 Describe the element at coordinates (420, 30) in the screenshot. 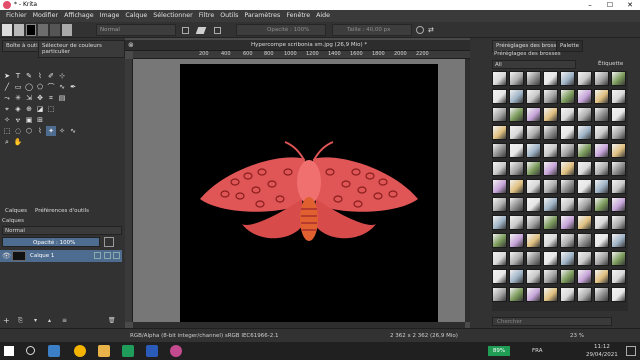

I see `mirror-horizontal-icon` at that location.